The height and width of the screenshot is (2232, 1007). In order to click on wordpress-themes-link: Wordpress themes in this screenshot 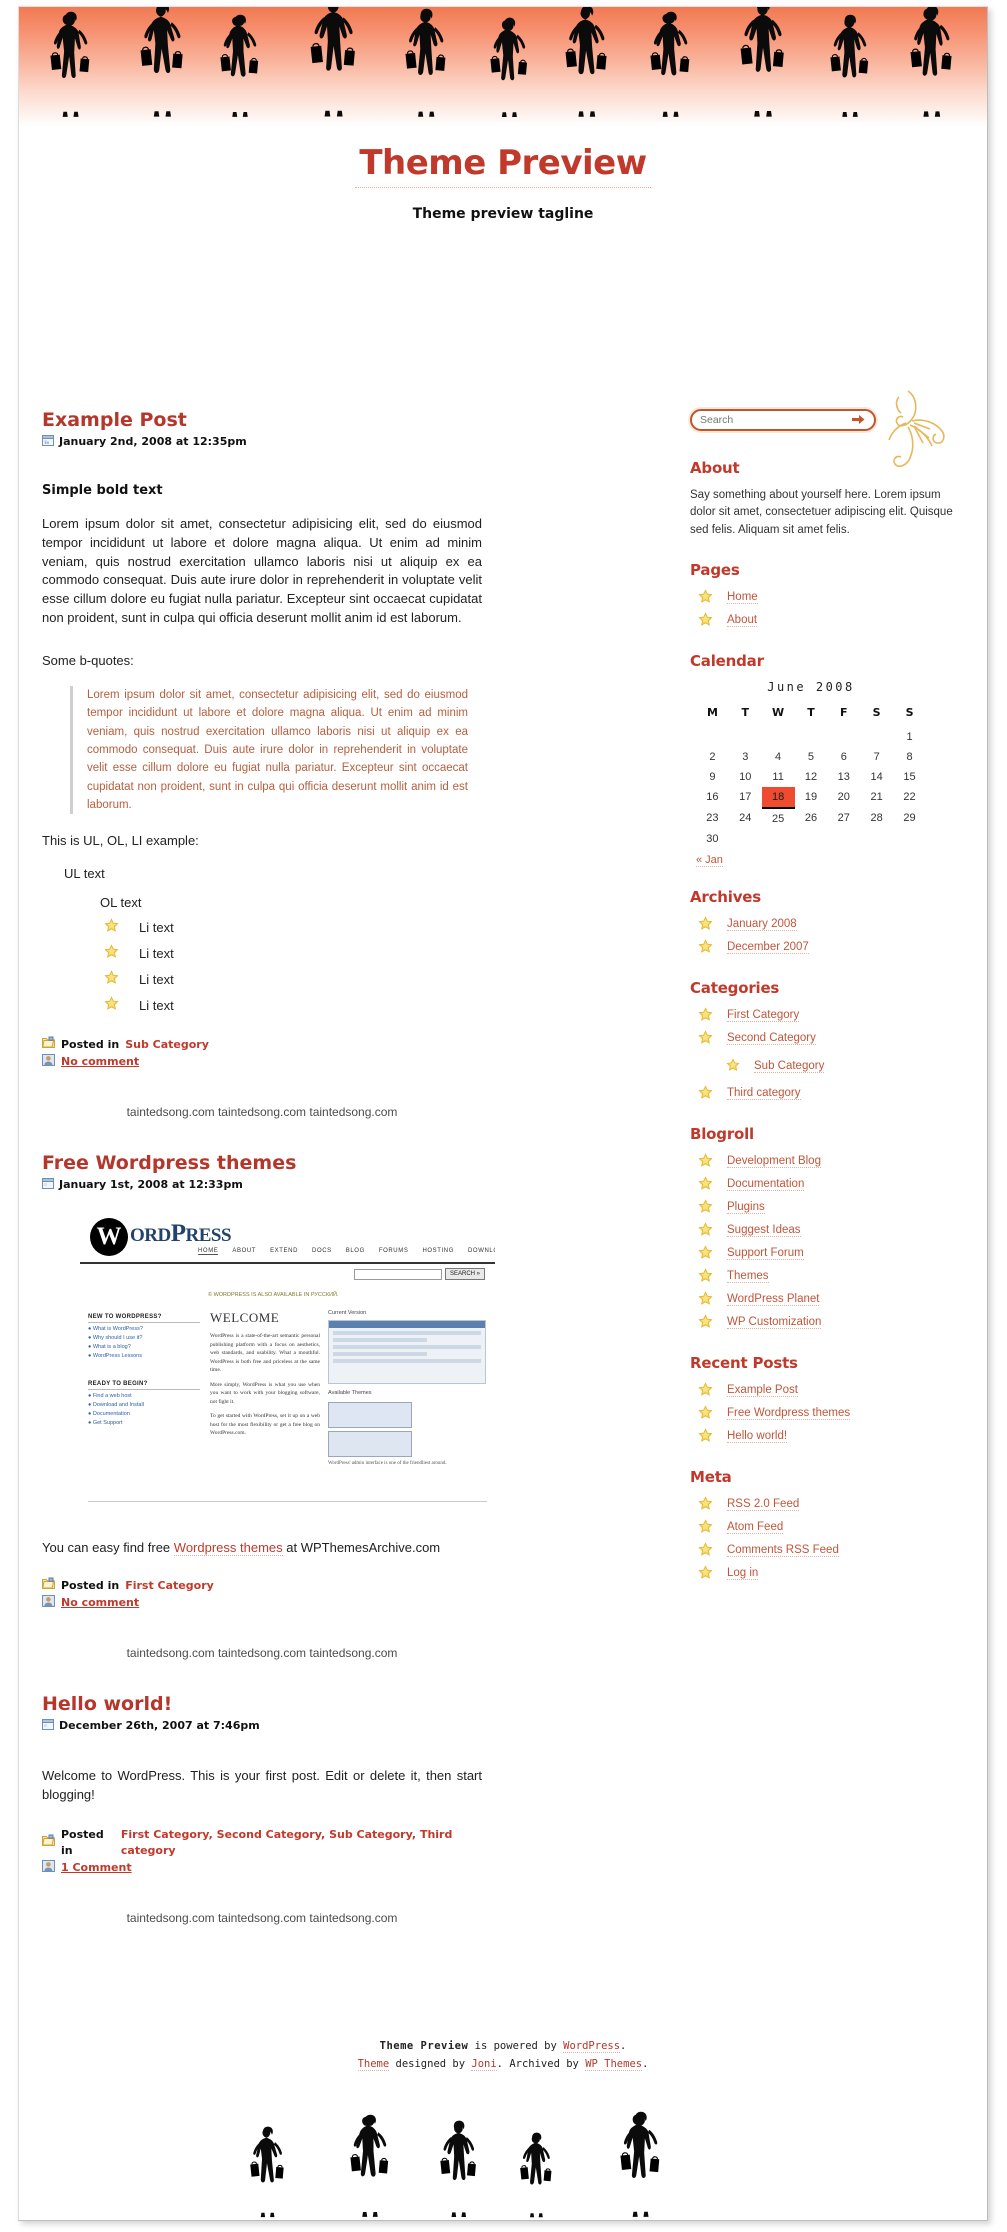, I will do `click(228, 1548)`.